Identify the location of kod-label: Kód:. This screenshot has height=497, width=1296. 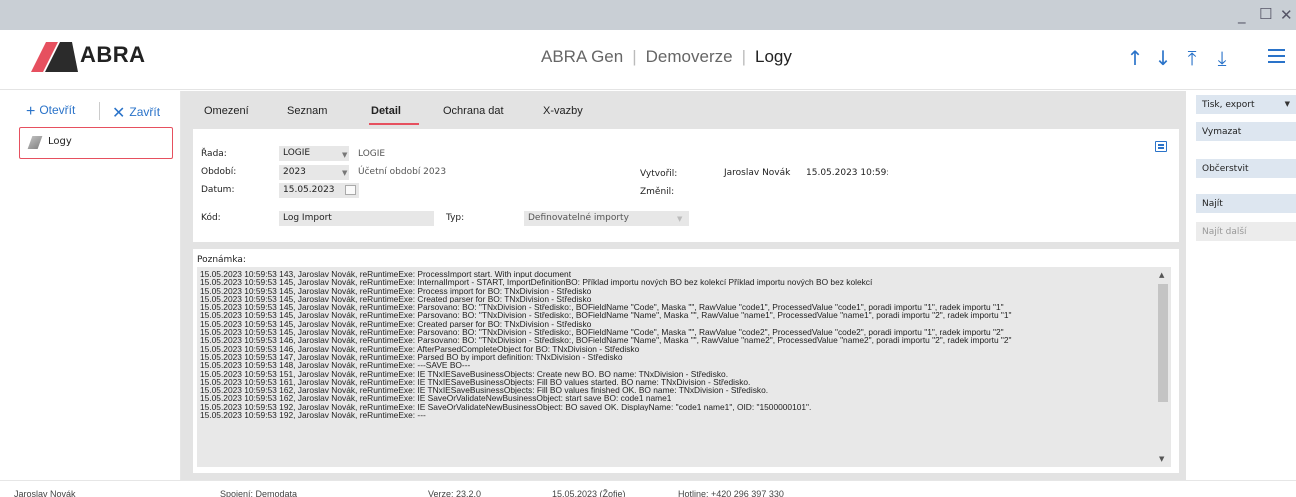
(211, 218).